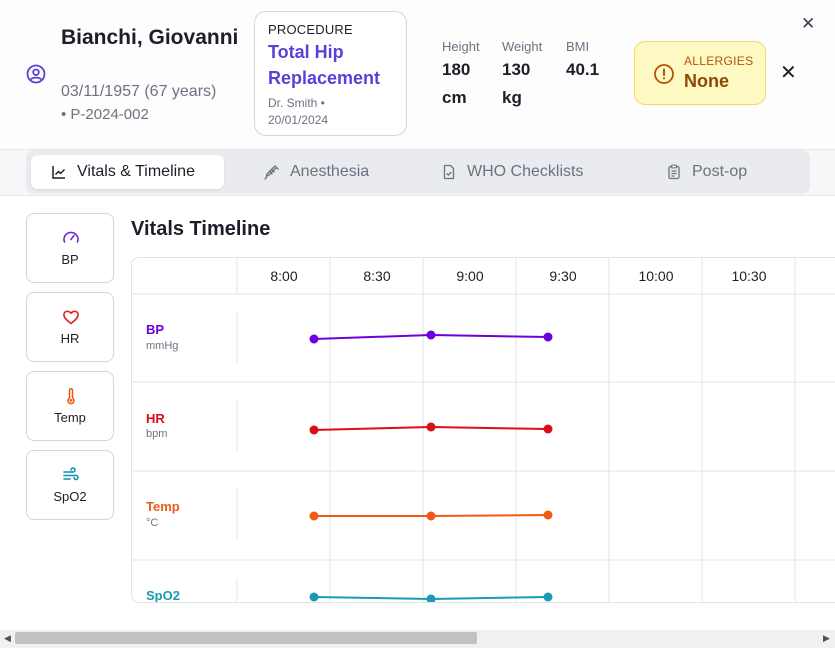 The width and height of the screenshot is (835, 648). What do you see at coordinates (706, 81) in the screenshot?
I see `allergies-value: None` at bounding box center [706, 81].